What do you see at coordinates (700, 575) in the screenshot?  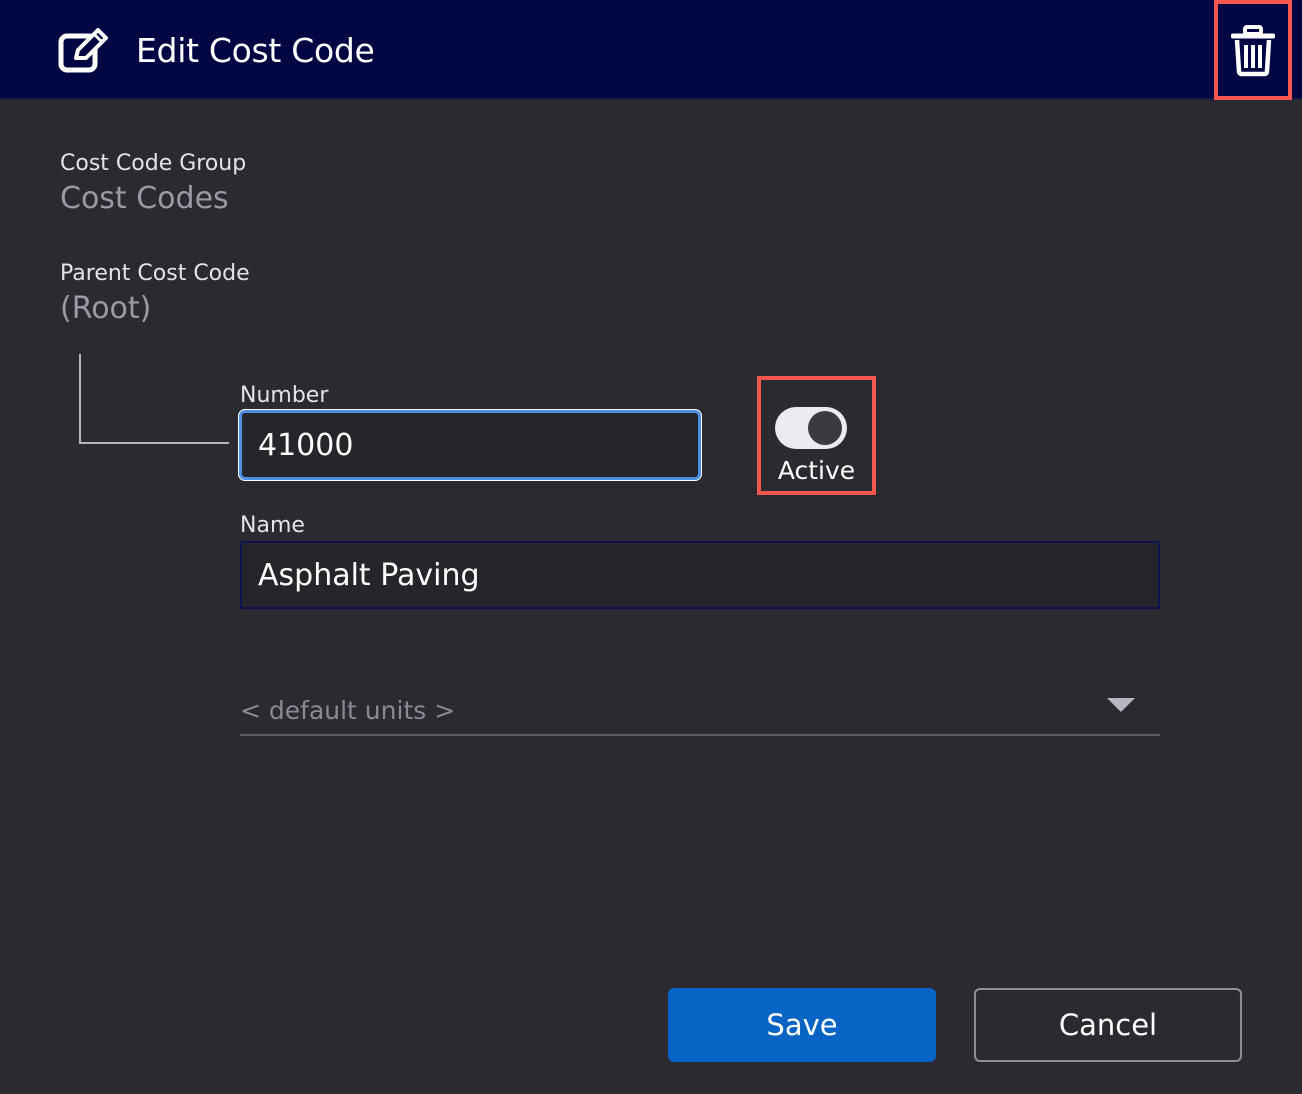 I see `name-input` at bounding box center [700, 575].